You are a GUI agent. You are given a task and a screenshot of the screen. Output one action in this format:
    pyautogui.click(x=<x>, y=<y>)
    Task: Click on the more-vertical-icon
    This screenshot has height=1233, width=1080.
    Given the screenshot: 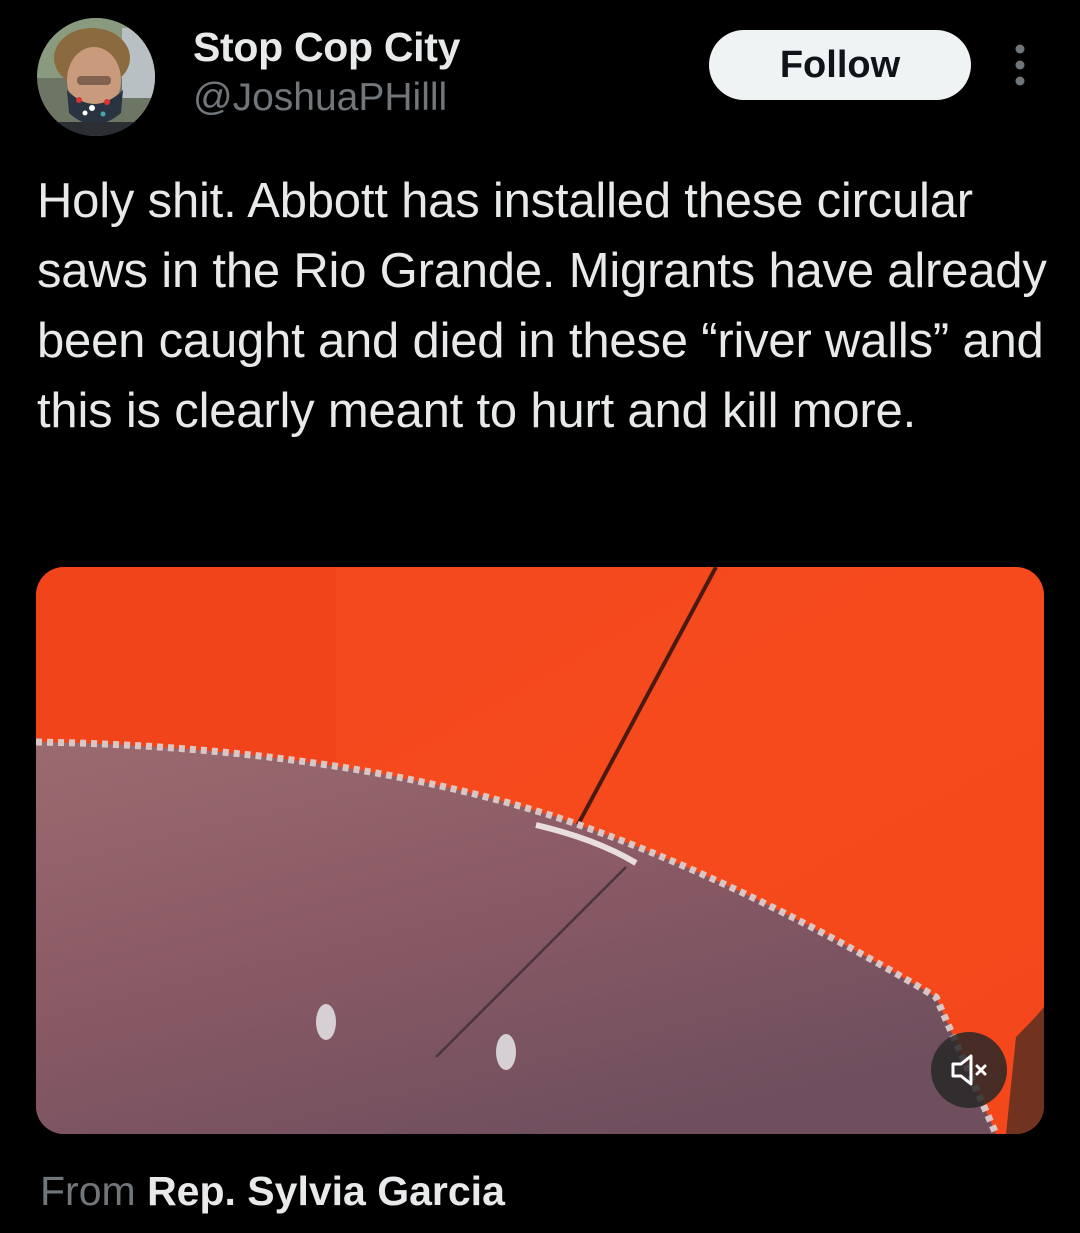 What is the action you would take?
    pyautogui.click(x=1020, y=65)
    